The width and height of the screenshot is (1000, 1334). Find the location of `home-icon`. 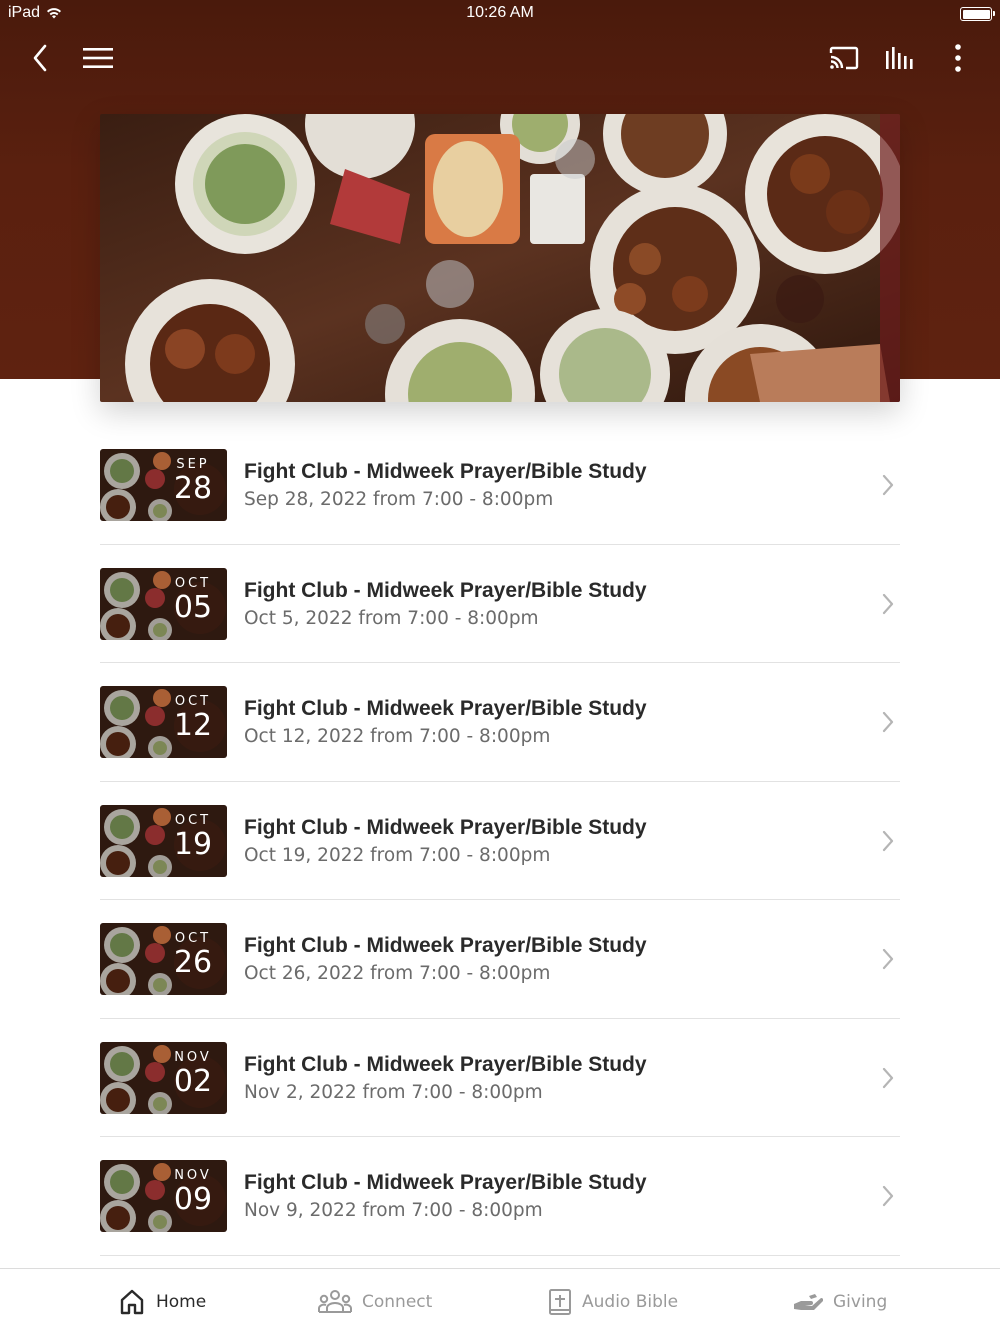

home-icon is located at coordinates (132, 1302).